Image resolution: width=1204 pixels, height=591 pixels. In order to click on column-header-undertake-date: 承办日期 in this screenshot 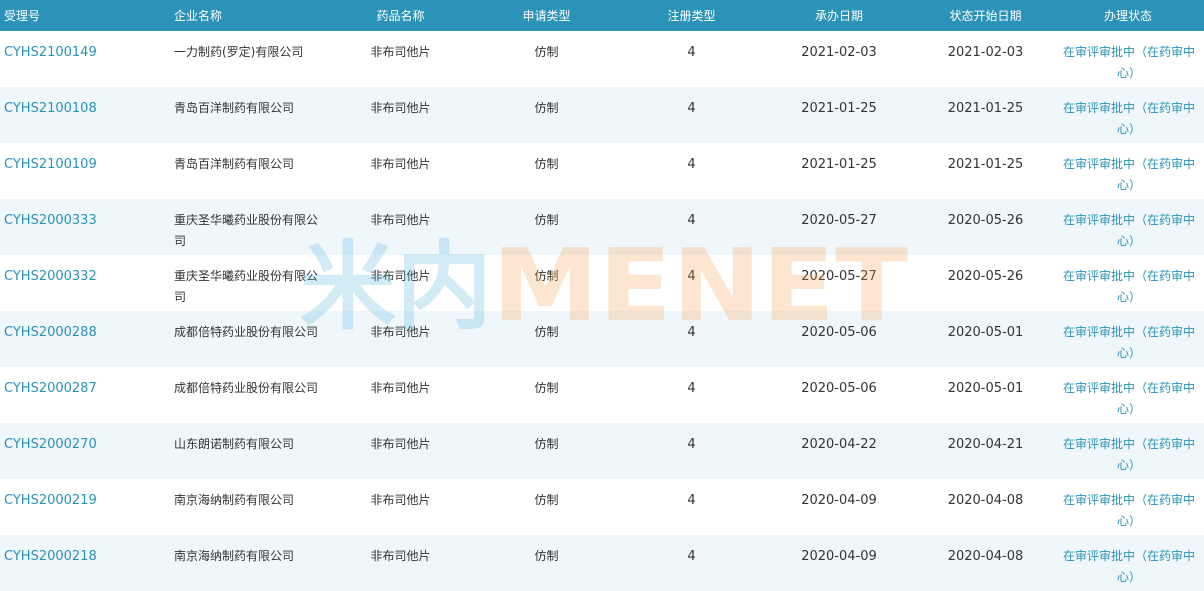, I will do `click(839, 15)`.